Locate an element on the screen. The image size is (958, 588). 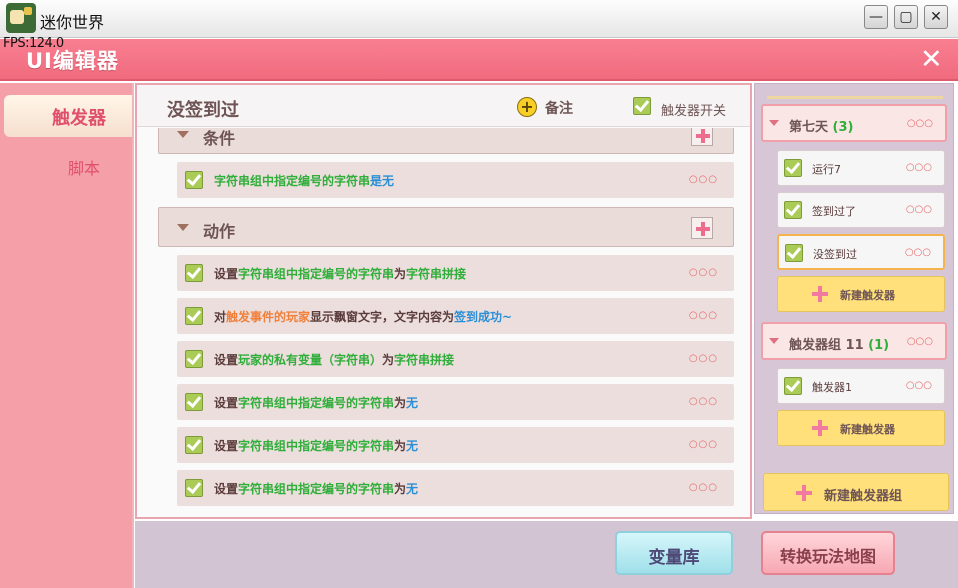
trigger-group-header: 触发器组 11 (1) ○○○ is located at coordinates (854, 341).